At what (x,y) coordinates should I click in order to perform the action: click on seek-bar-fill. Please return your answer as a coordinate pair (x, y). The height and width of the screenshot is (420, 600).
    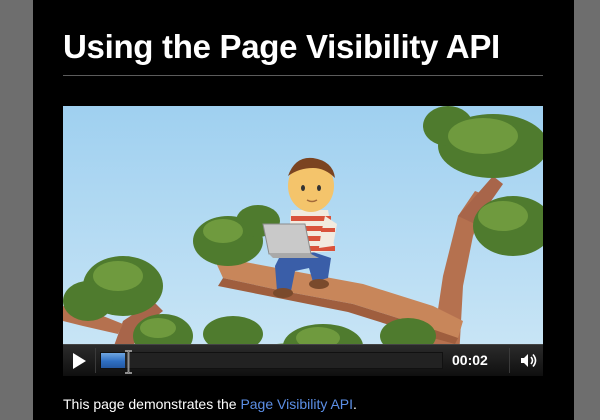
    Looking at the image, I should click on (113, 360).